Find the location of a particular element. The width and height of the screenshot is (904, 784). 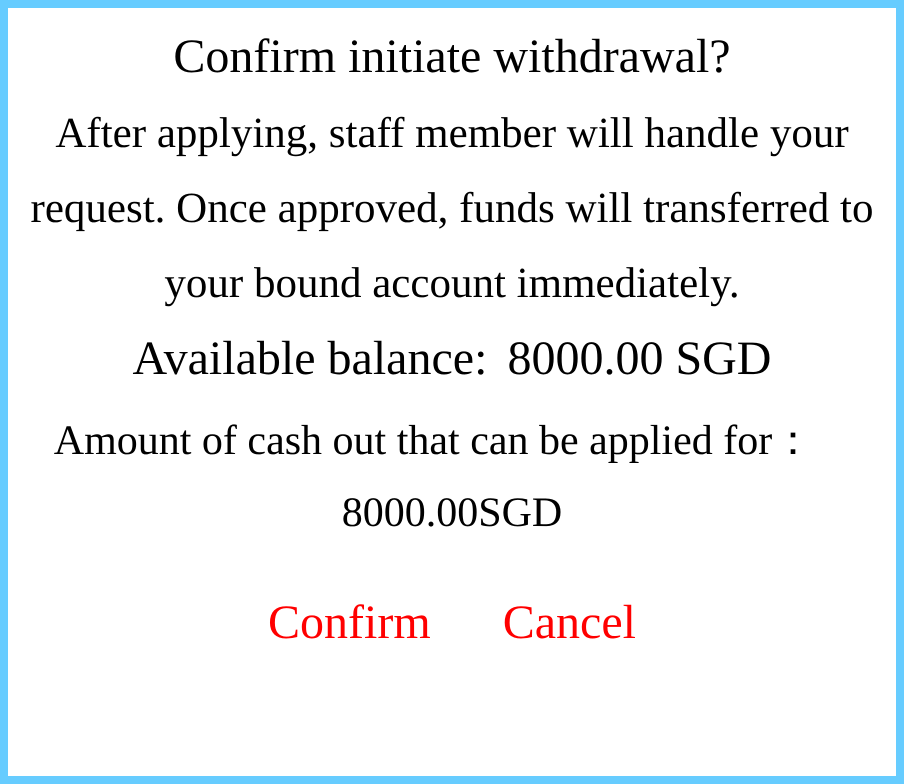

confirm-button: Confirm is located at coordinates (349, 623).